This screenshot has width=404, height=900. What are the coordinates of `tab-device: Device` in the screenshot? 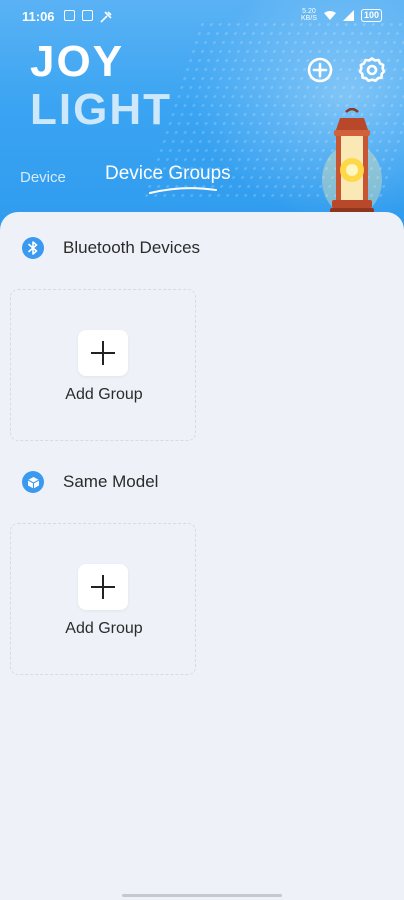 It's located at (43, 177).